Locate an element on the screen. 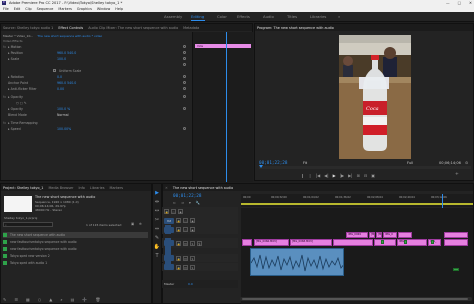  tab-info: Info is located at coordinates (81, 188).